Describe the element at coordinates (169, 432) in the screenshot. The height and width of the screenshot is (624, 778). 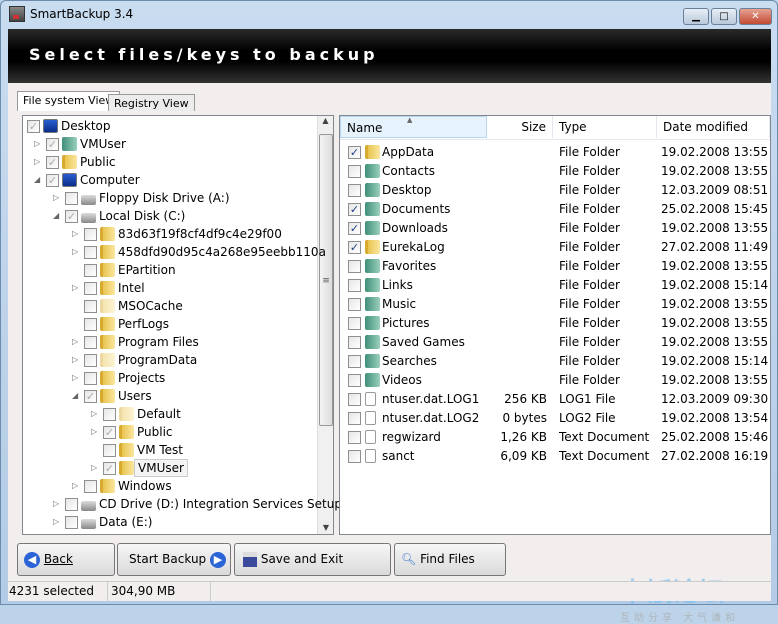
I see `tree-item: ▷ ✓ Public` at that location.